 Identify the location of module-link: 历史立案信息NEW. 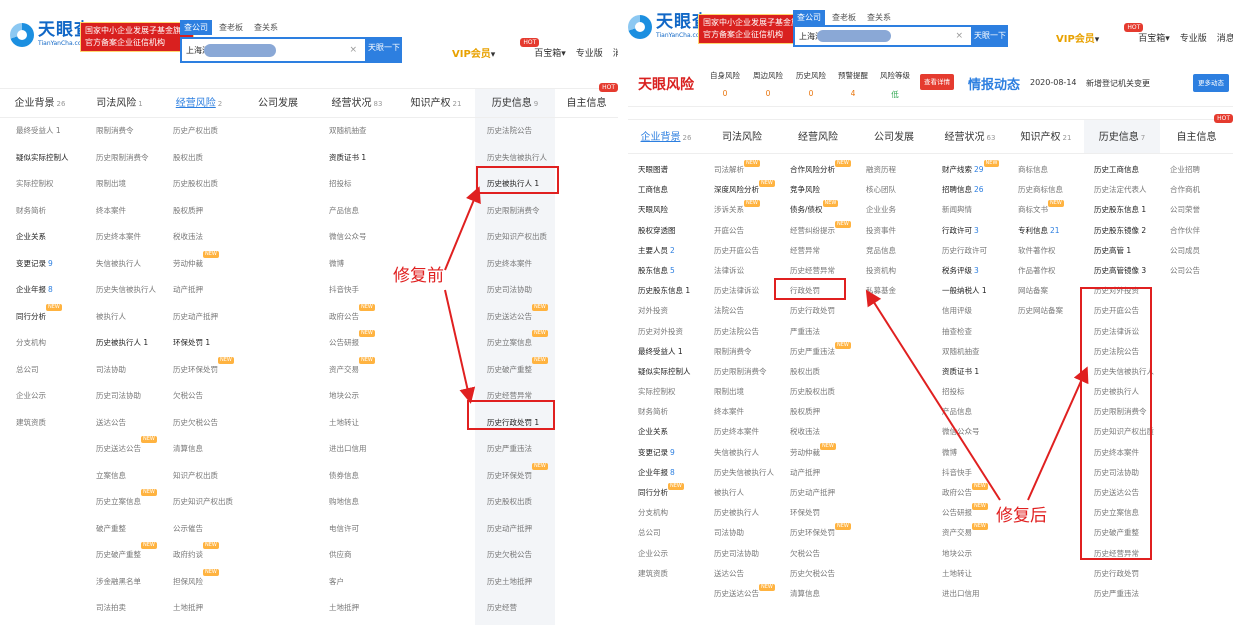
(127, 502).